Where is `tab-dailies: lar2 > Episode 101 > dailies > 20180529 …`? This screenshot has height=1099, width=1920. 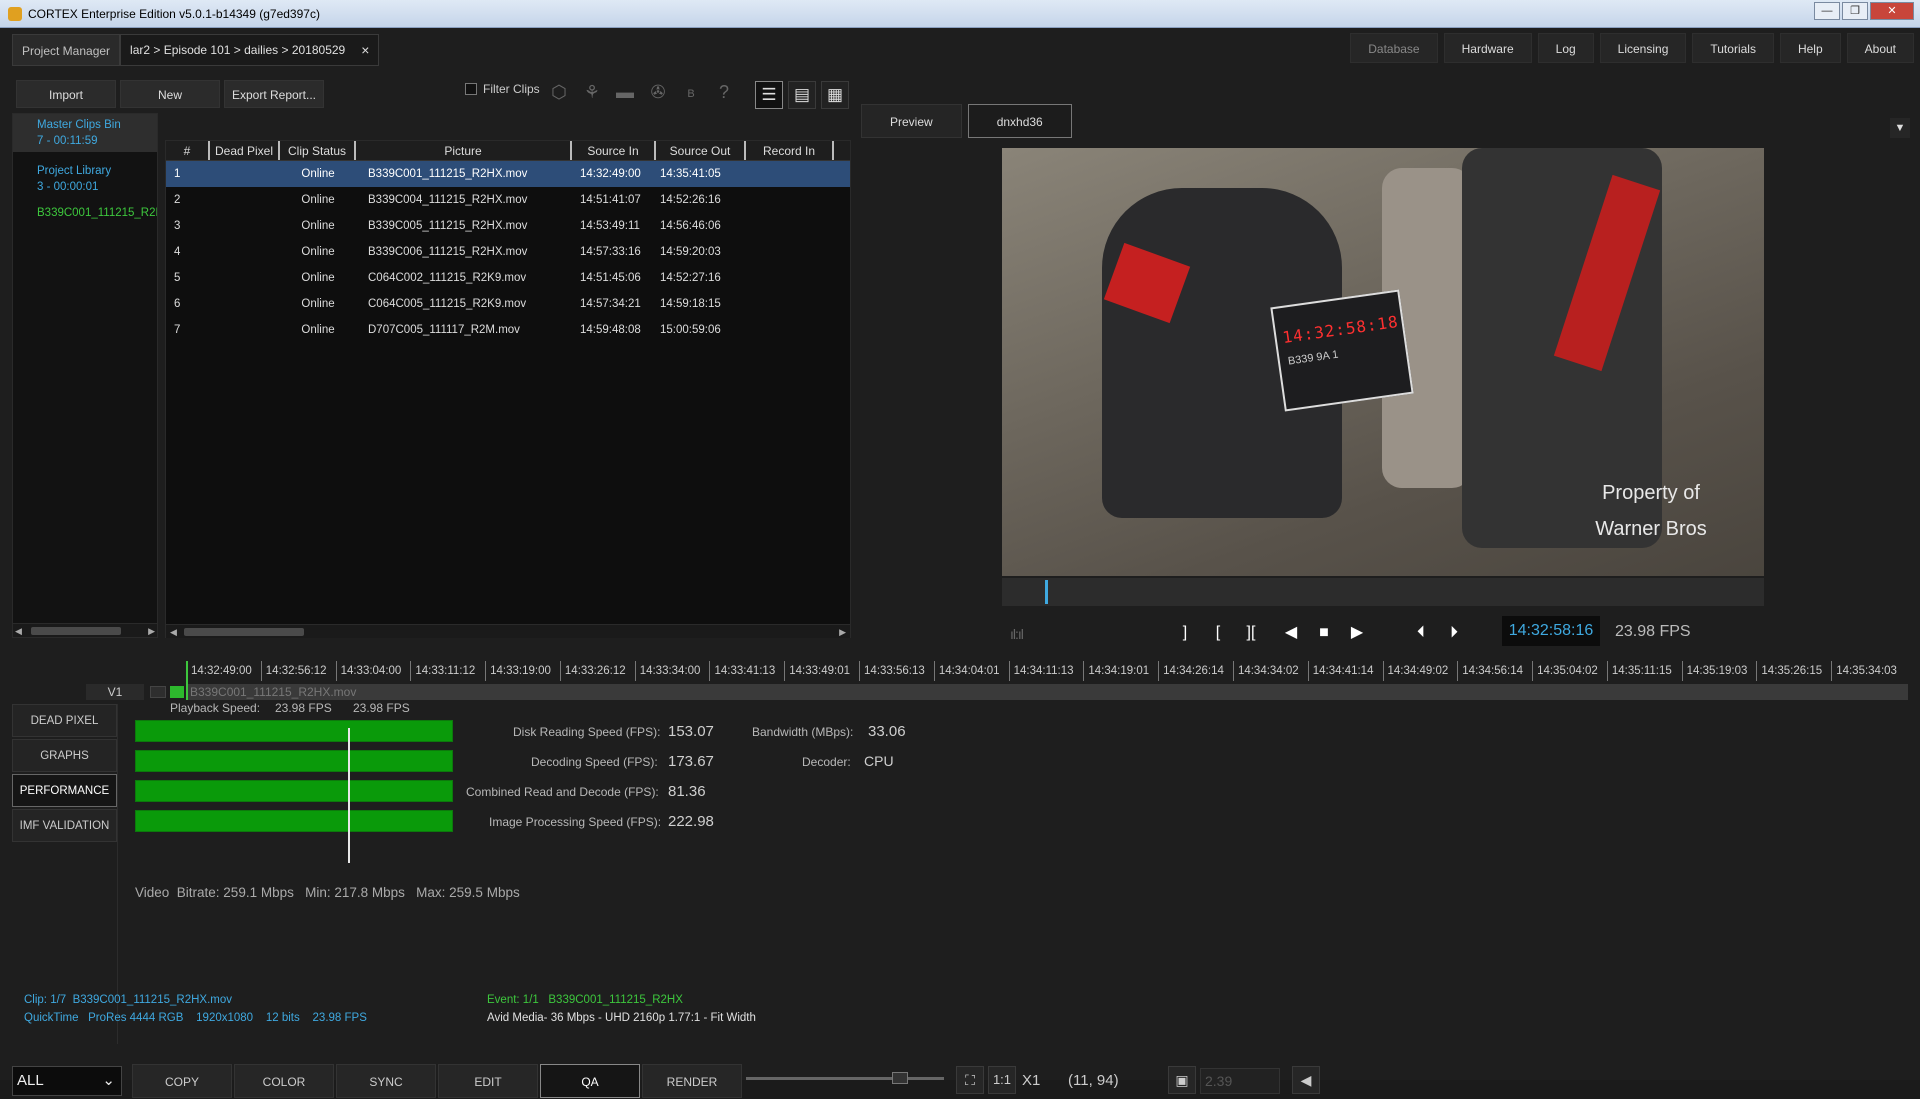
tab-dailies: lar2 > Episode 101 > dailies > 20180529 … is located at coordinates (250, 50).